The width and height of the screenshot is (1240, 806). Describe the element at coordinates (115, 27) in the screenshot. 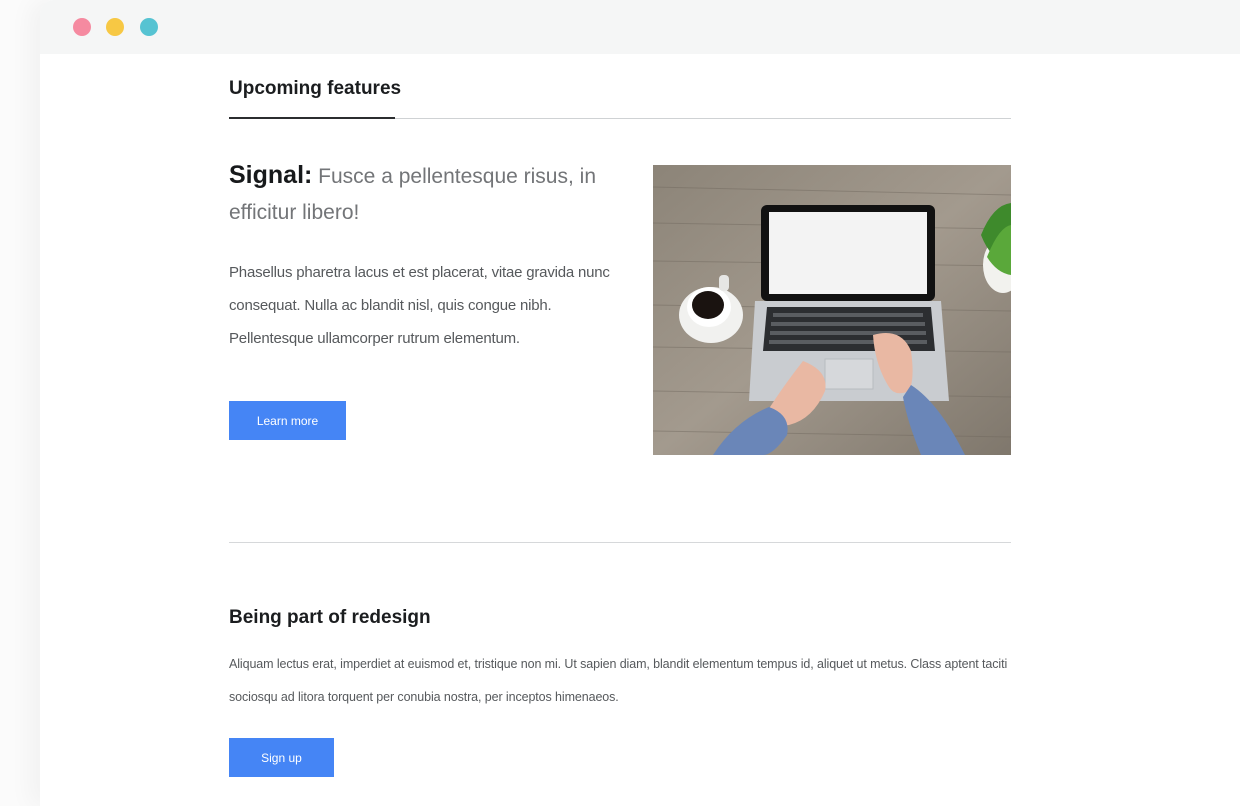

I see `minimize-window-dot` at that location.